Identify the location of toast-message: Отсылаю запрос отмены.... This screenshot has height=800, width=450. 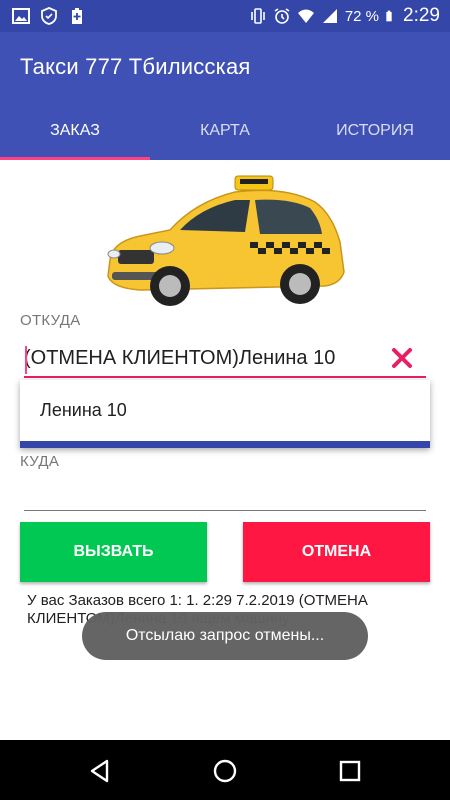
(225, 636).